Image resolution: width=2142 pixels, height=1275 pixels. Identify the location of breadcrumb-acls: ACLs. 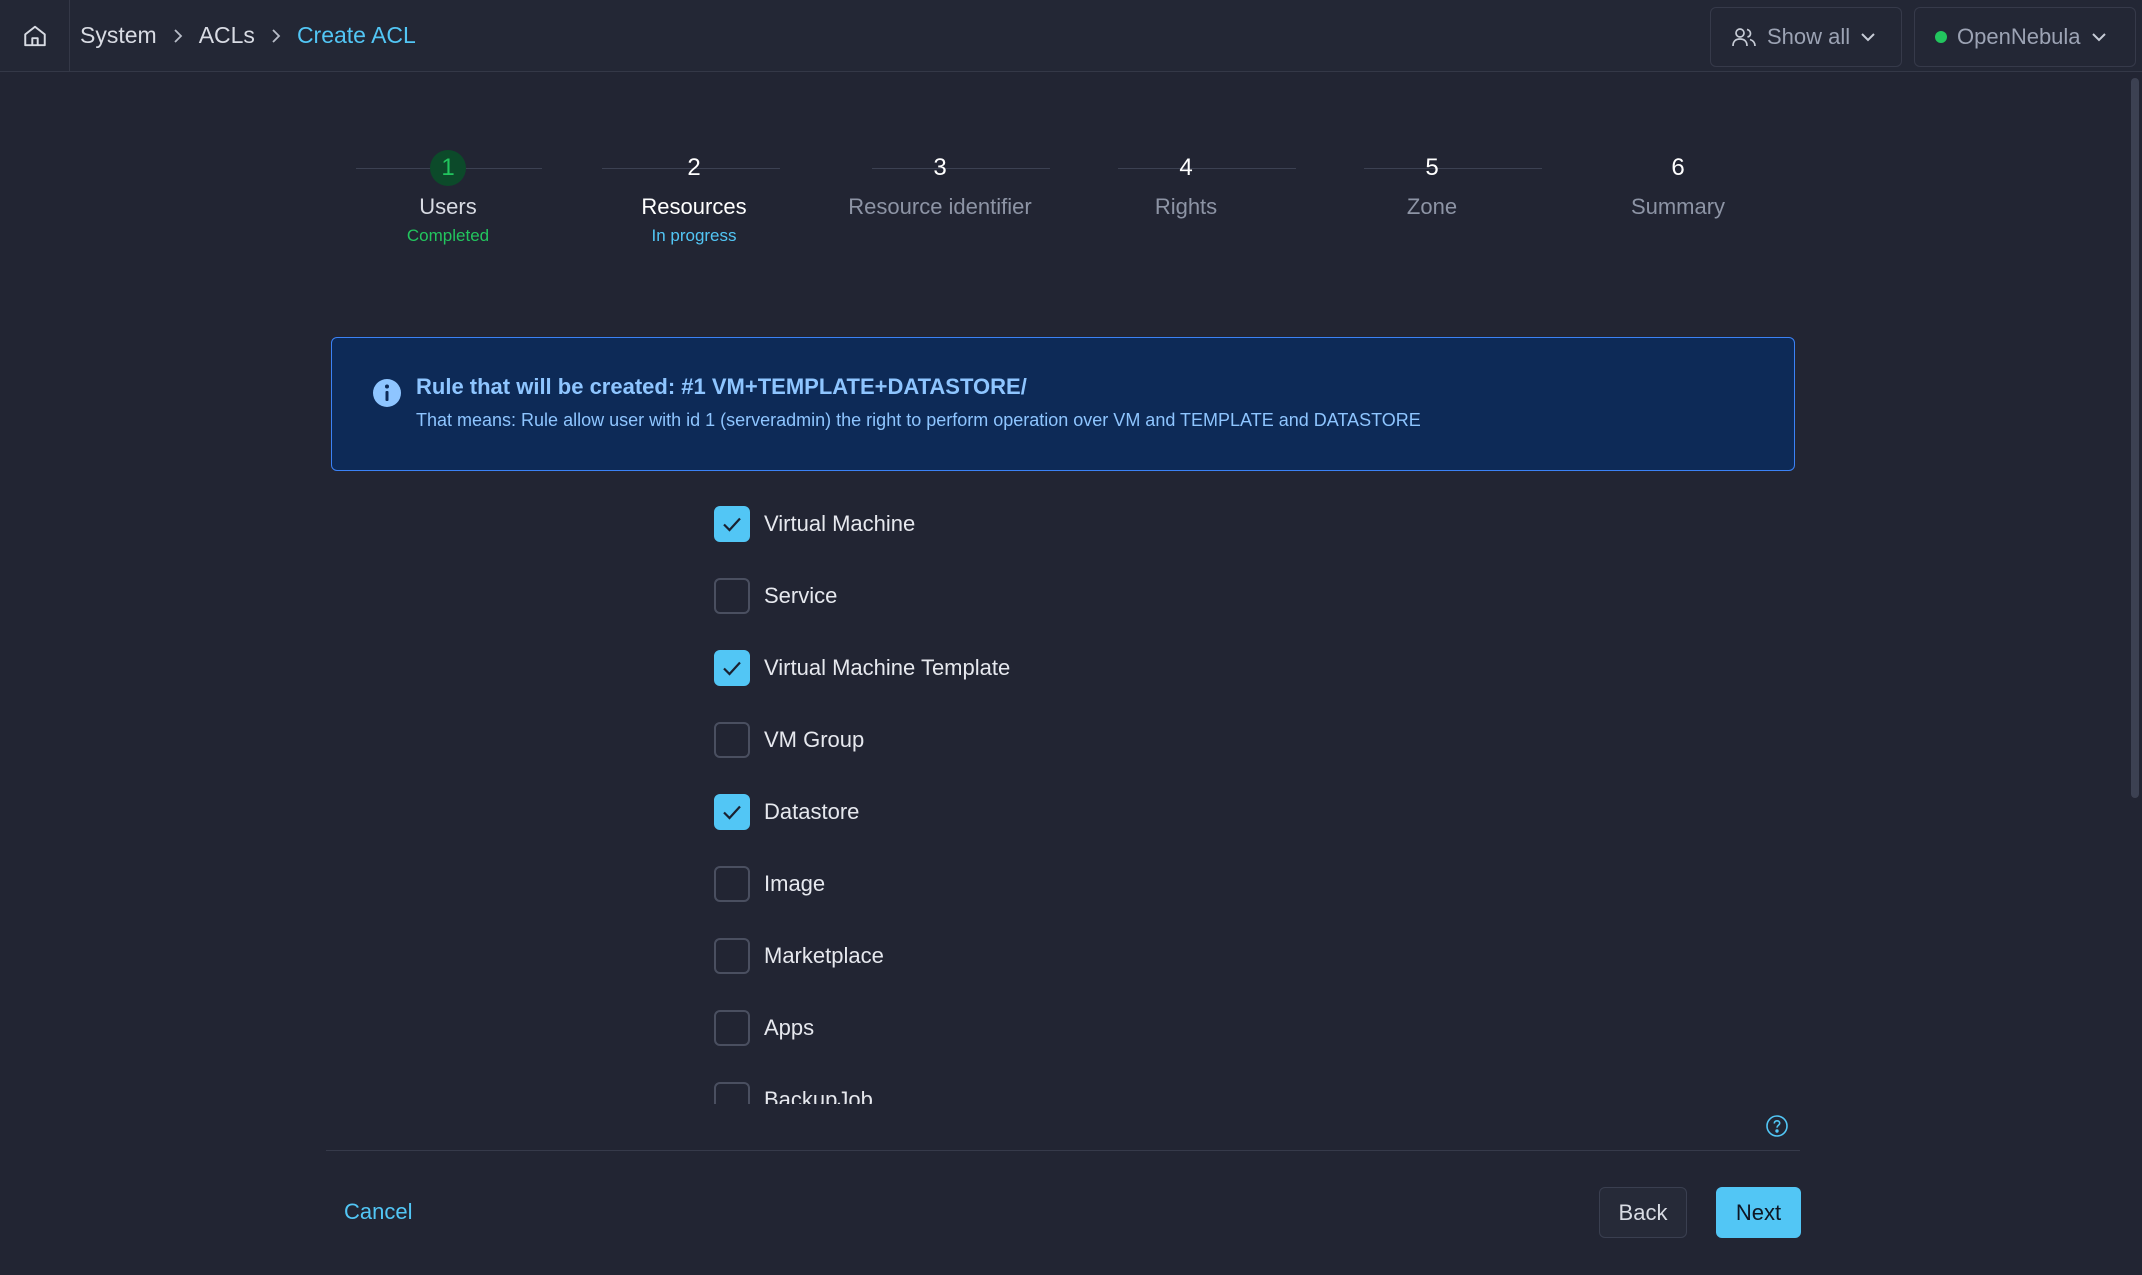
(227, 35).